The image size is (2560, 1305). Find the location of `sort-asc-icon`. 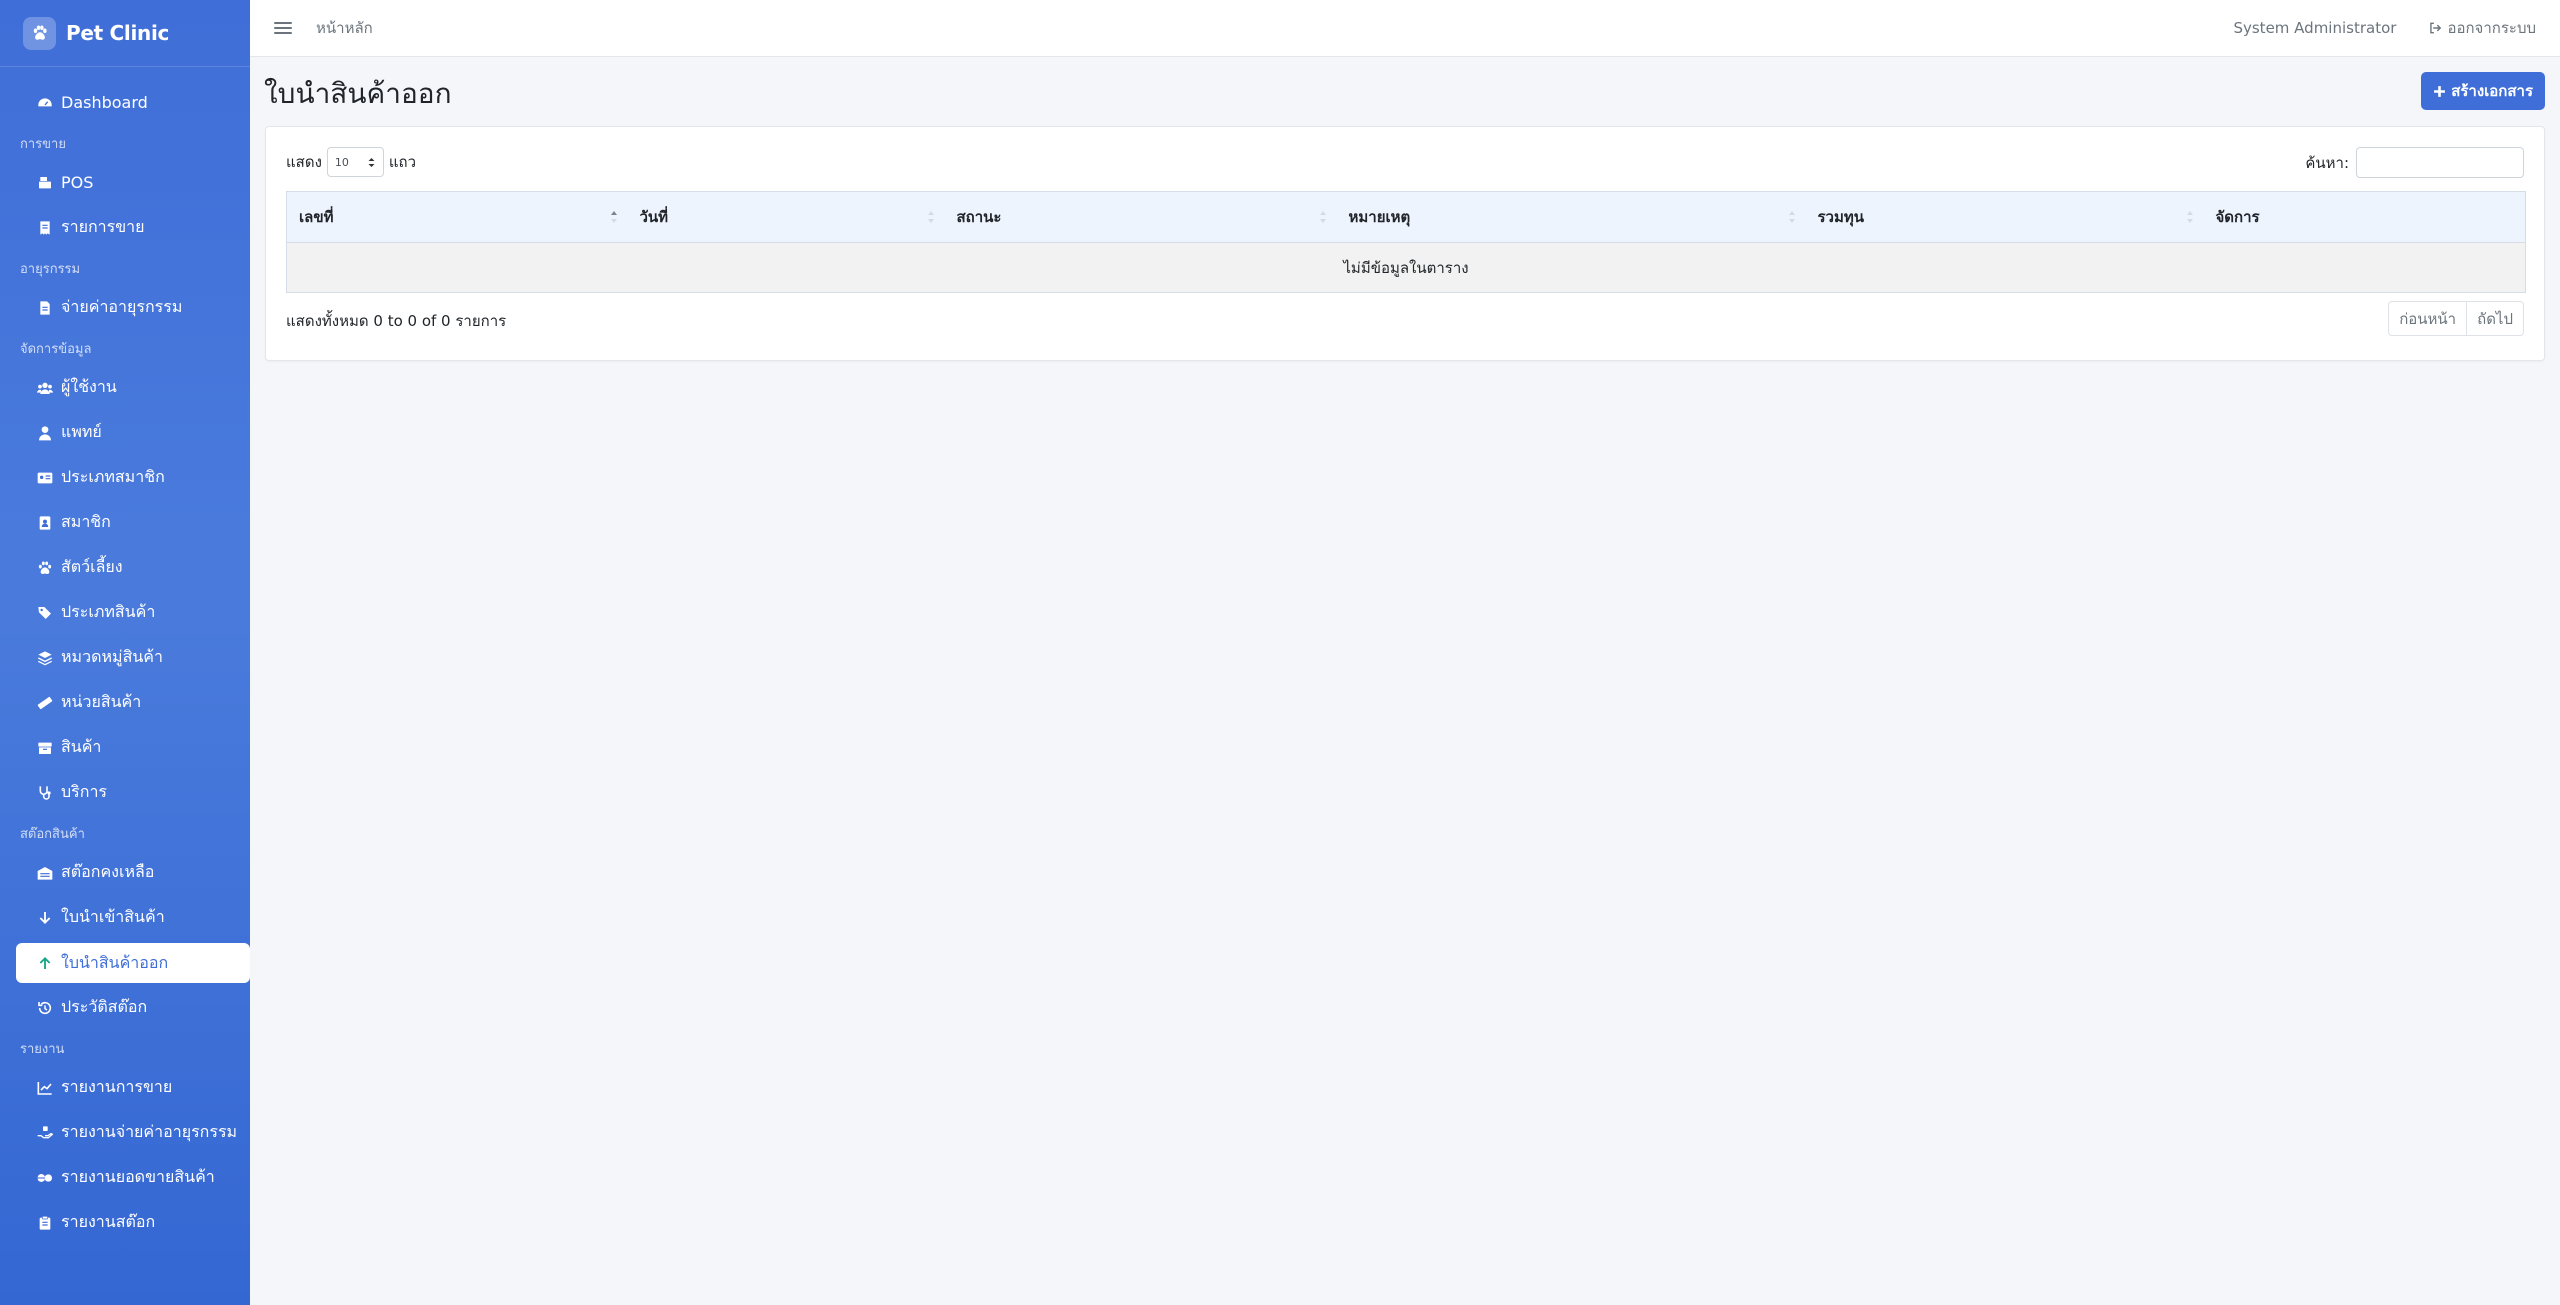

sort-asc-icon is located at coordinates (613, 217).